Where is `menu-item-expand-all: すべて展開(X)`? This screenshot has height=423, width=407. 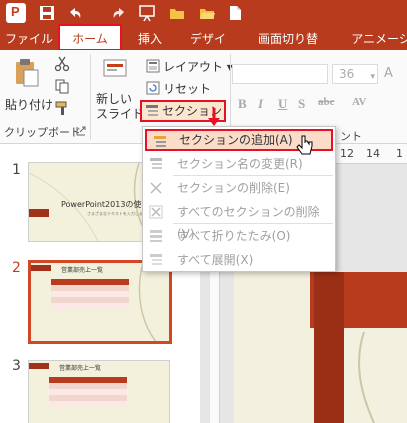
menu-item-expand-all: すべて展開(X) is located at coordinates (239, 260).